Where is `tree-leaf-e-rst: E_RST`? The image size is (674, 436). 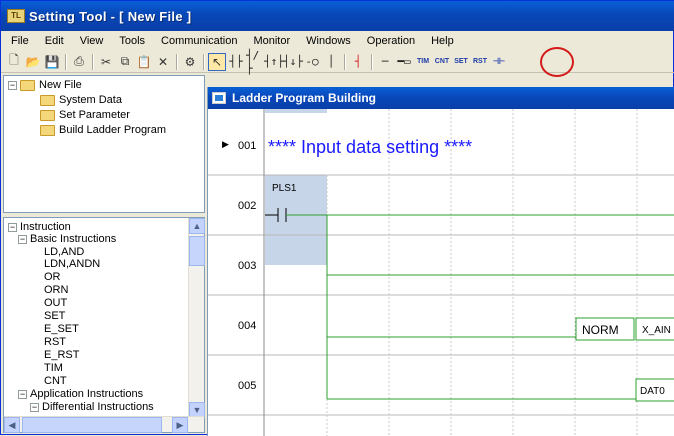 tree-leaf-e-rst: E_RST is located at coordinates (61, 355).